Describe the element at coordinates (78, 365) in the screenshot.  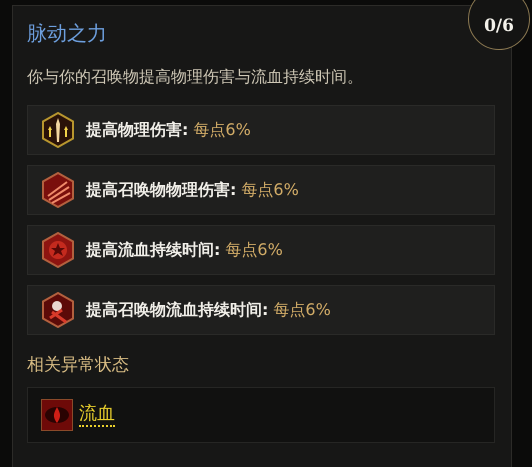
I see `section-heading: 相关异常状态` at that location.